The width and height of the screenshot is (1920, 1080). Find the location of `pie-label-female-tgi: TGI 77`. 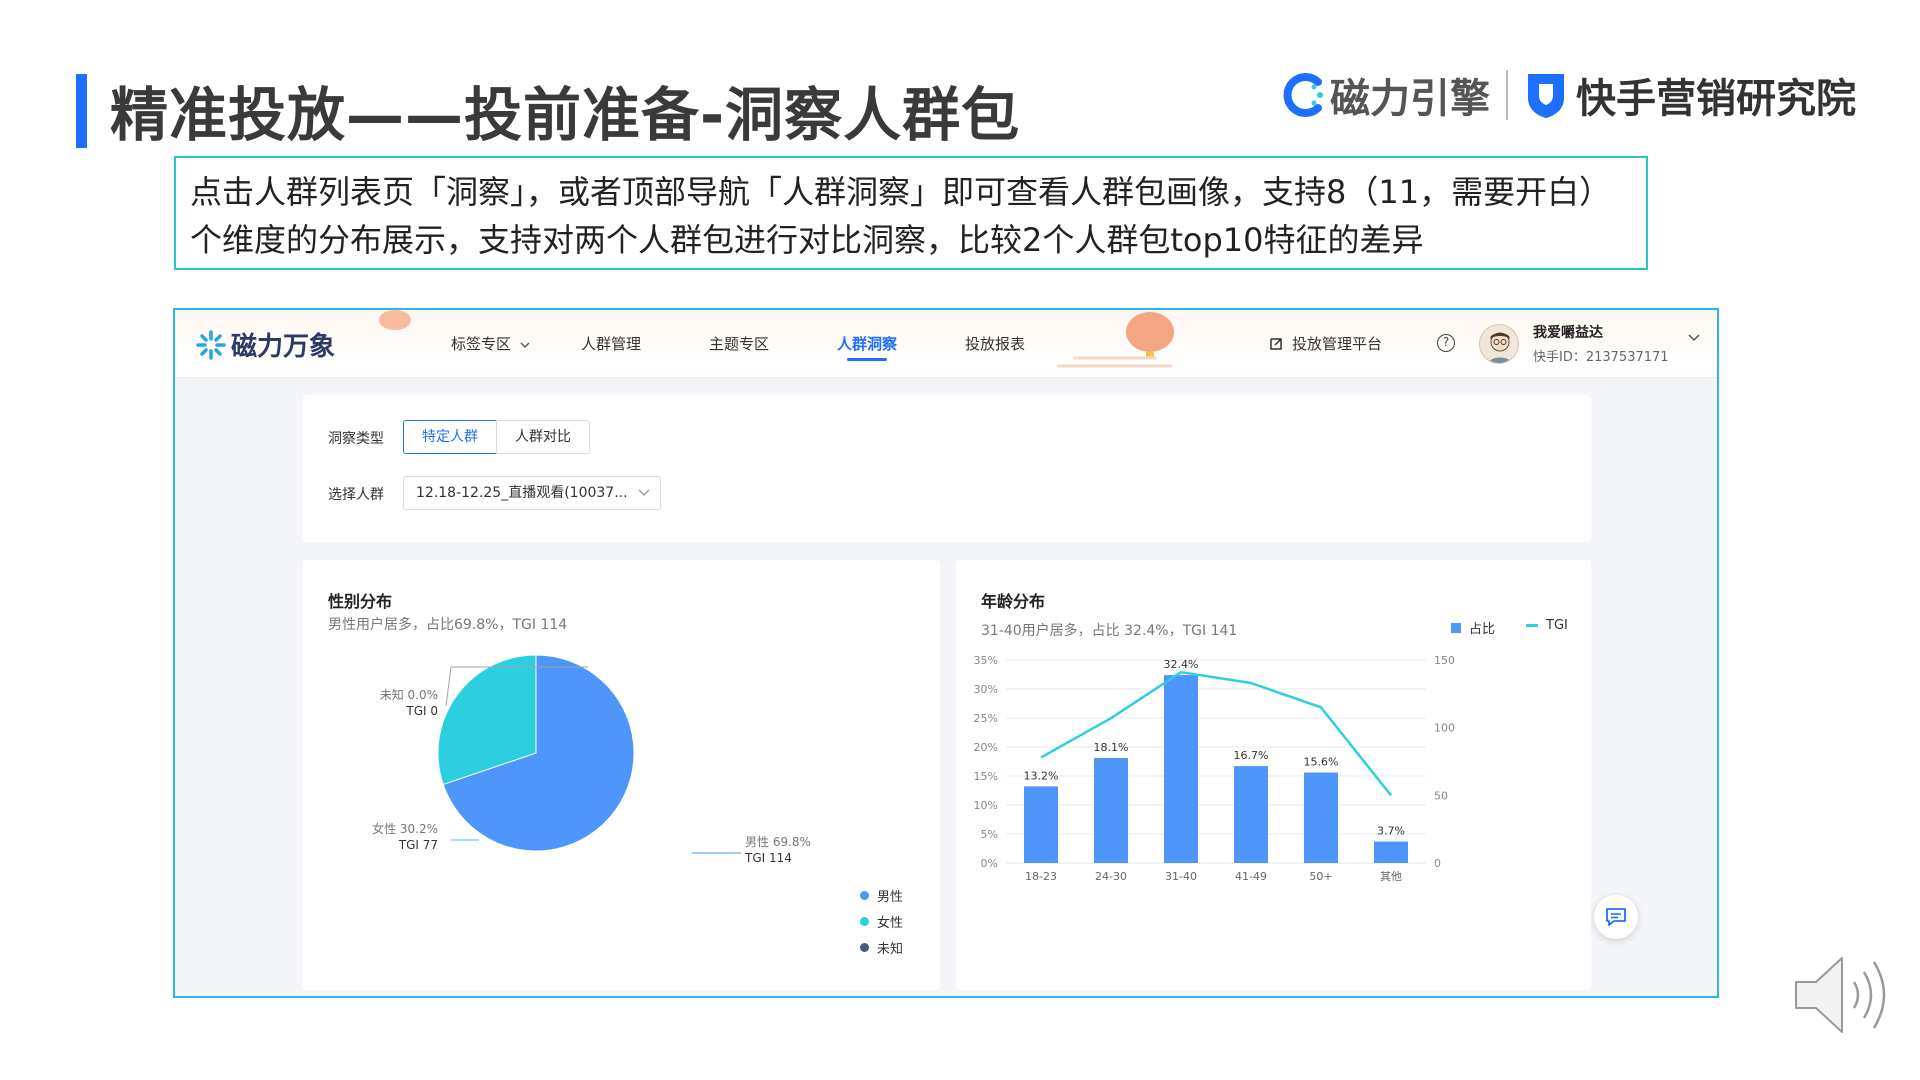

pie-label-female-tgi: TGI 77 is located at coordinates (418, 845).